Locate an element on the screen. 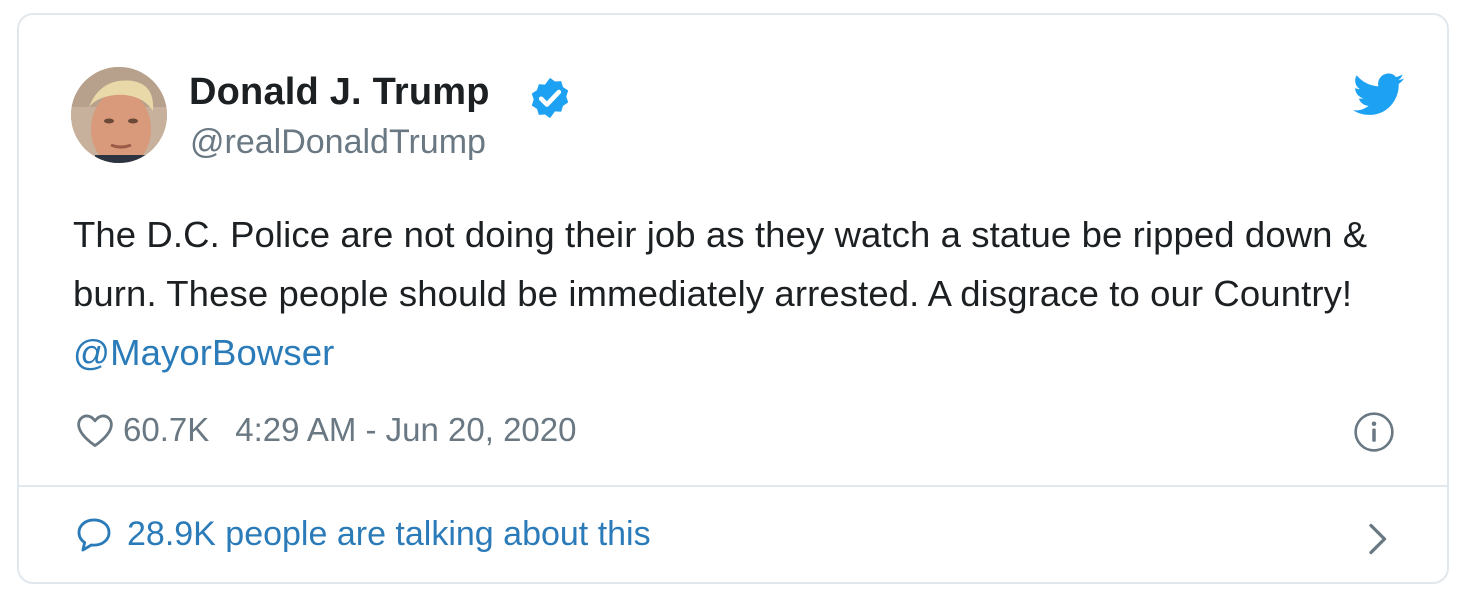 Image resolution: width=1458 pixels, height=598 pixels. author-name: Donald J. Trump is located at coordinates (339, 92).